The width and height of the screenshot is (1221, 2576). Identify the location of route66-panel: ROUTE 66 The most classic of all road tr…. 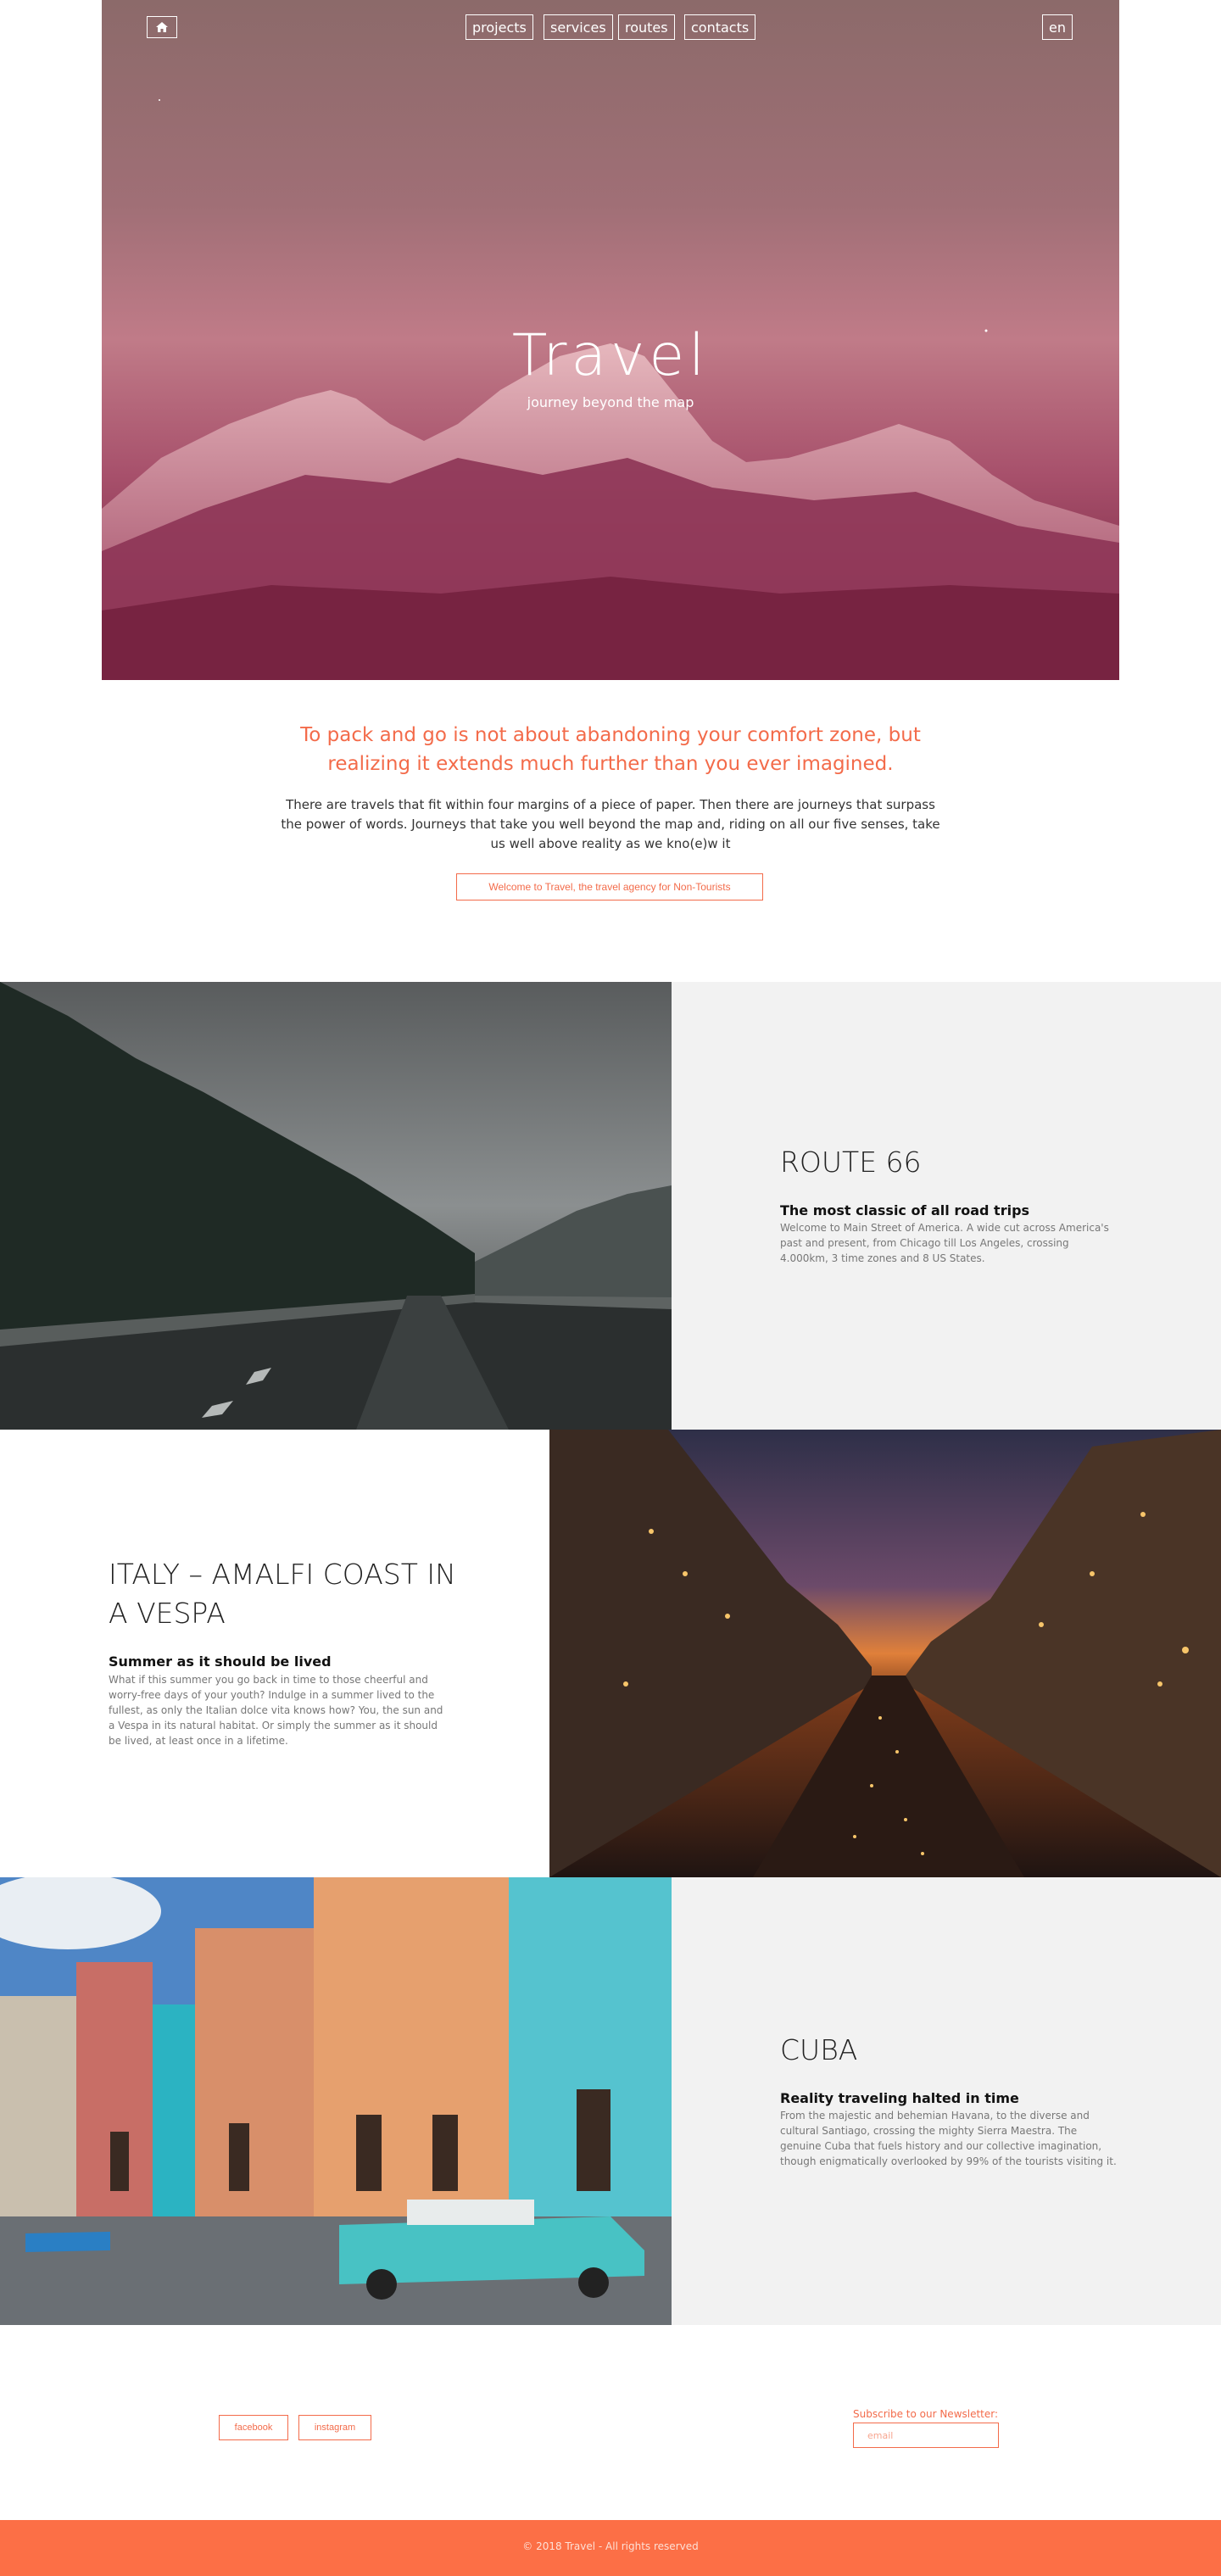
(946, 1206).